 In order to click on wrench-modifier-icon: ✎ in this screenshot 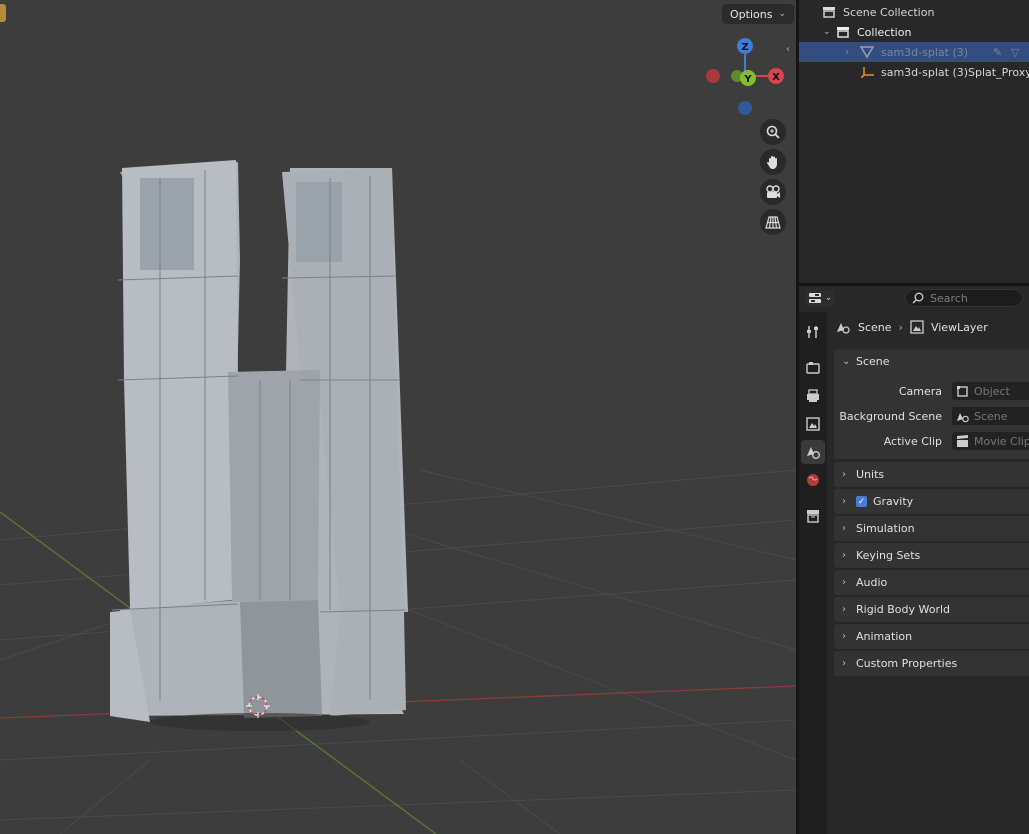, I will do `click(998, 52)`.